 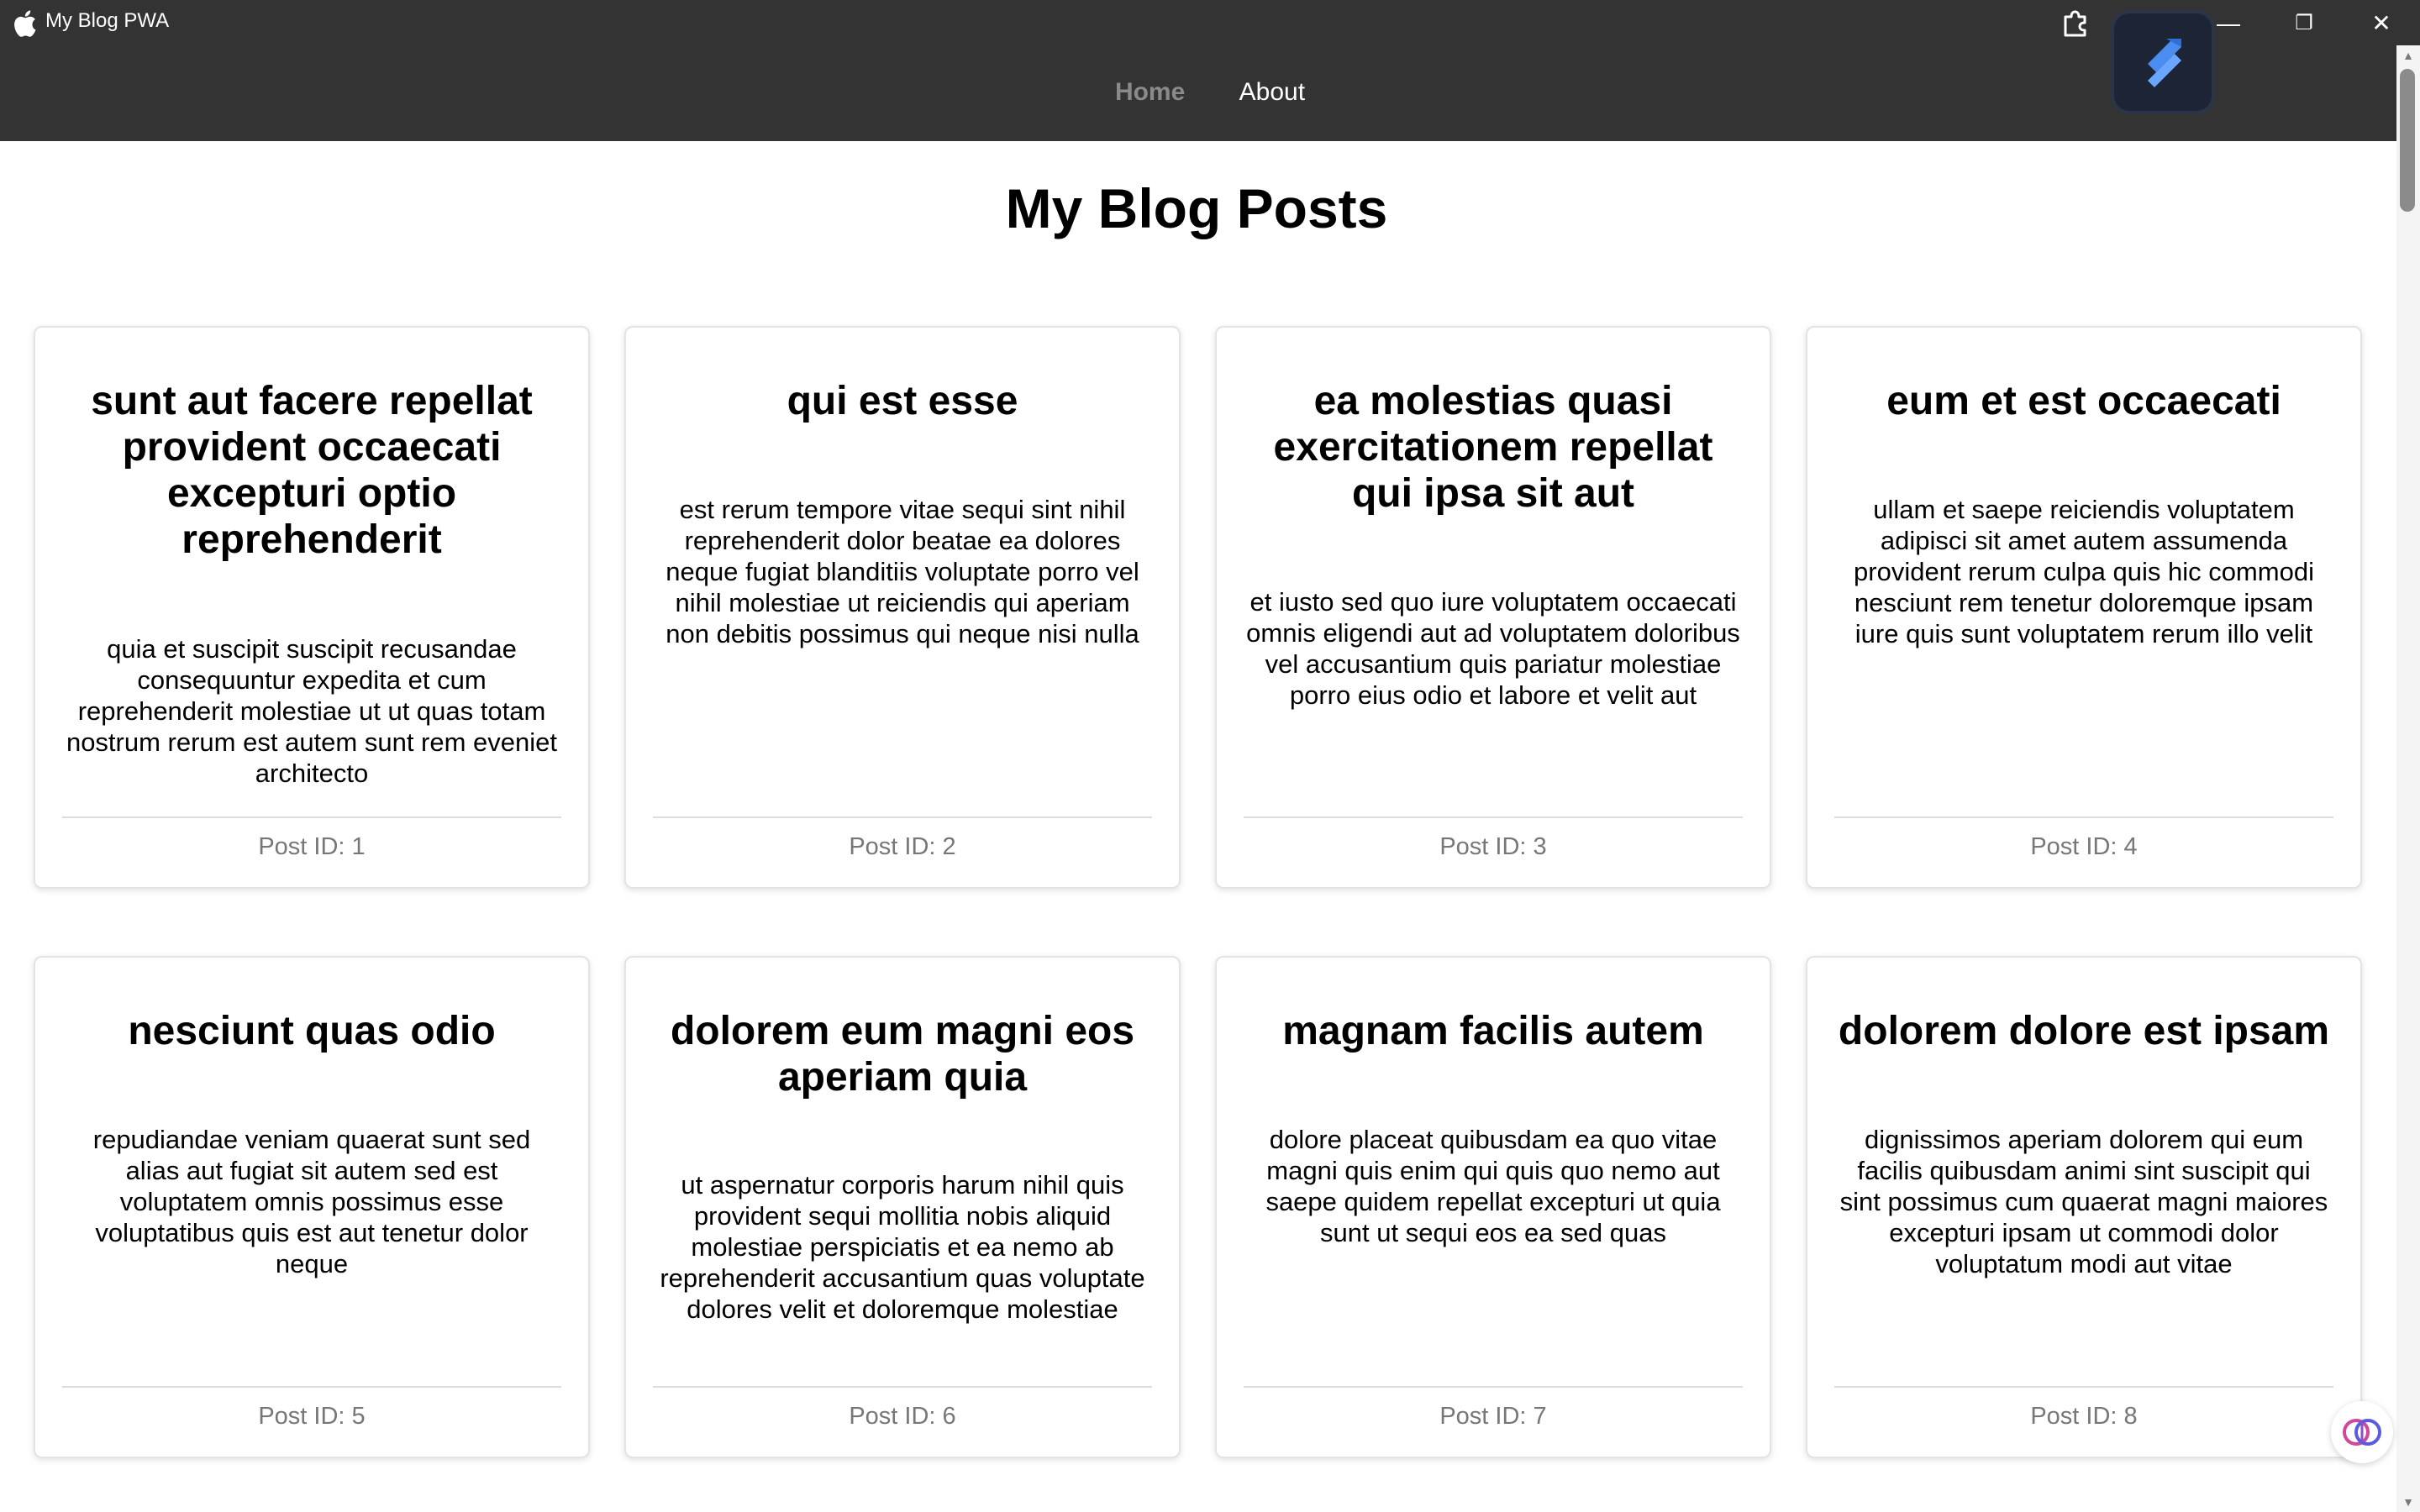 What do you see at coordinates (107, 20) in the screenshot?
I see `window-title: My Blog PWA` at bounding box center [107, 20].